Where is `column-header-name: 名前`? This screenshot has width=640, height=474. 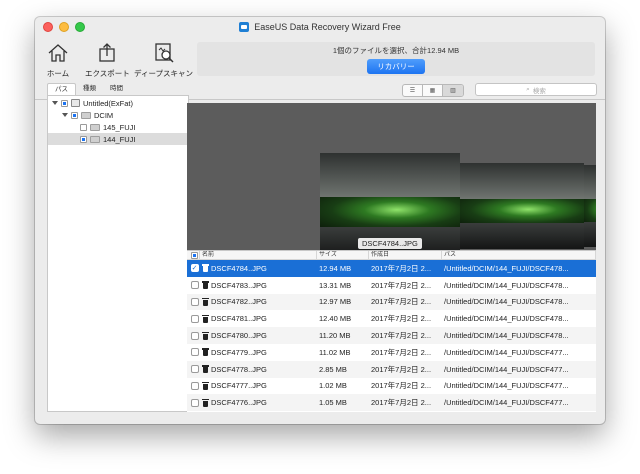 column-header-name: 名前 is located at coordinates (258, 255).